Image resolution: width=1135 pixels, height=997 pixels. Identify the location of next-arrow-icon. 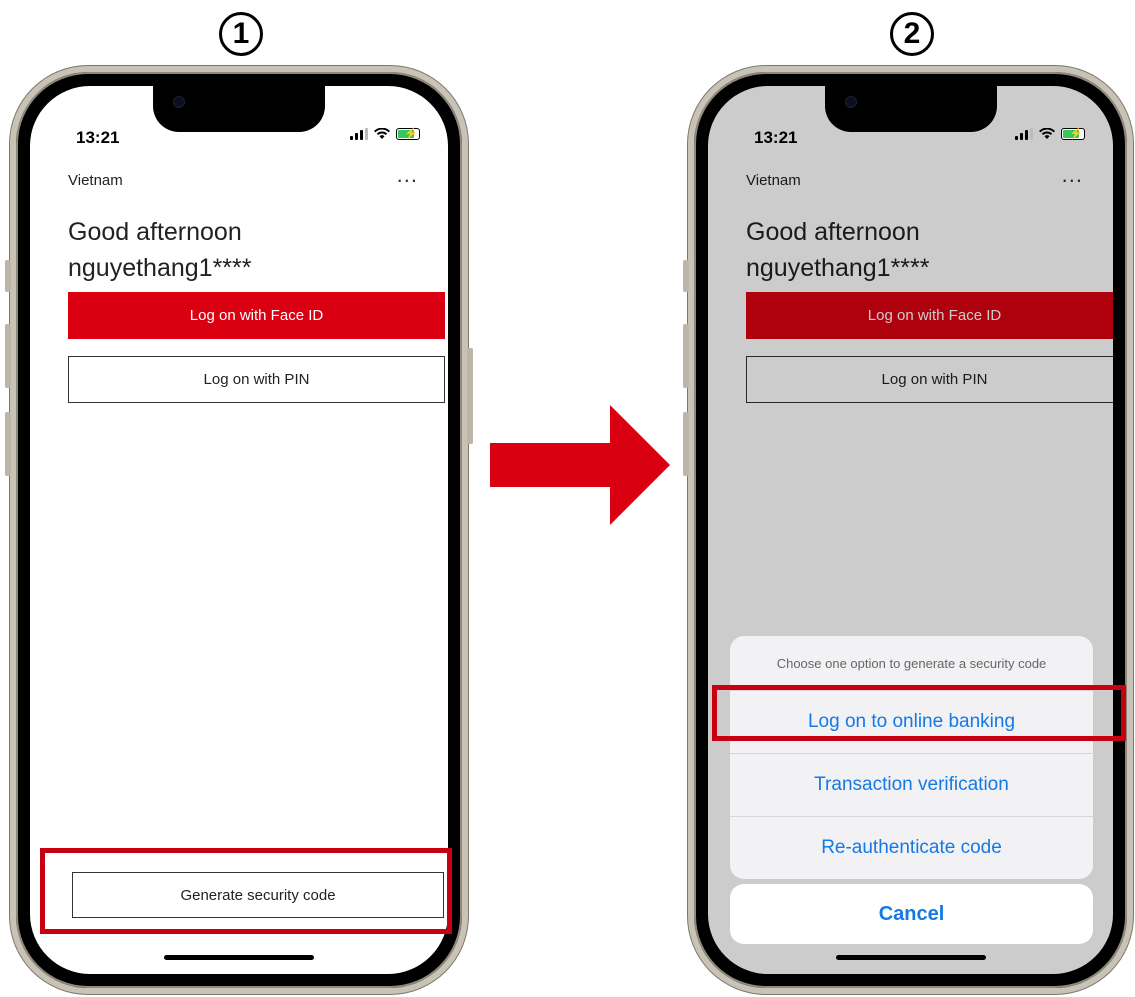
(580, 465).